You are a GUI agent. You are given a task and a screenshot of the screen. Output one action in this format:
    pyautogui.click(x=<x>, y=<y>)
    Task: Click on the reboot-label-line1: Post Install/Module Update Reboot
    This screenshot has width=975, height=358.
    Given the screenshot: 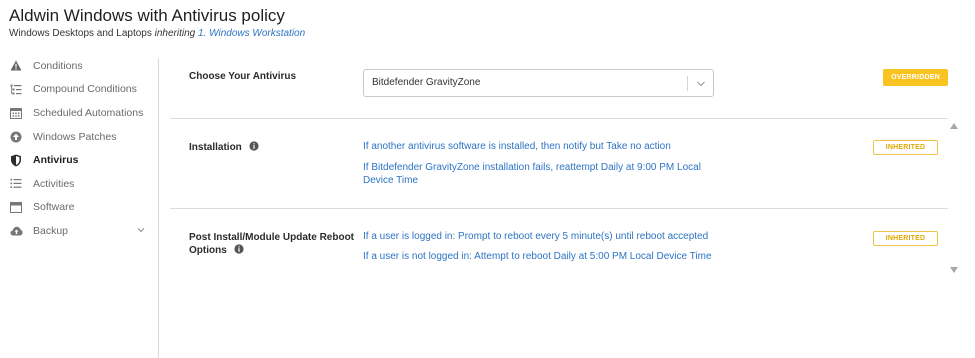 What is the action you would take?
    pyautogui.click(x=272, y=237)
    